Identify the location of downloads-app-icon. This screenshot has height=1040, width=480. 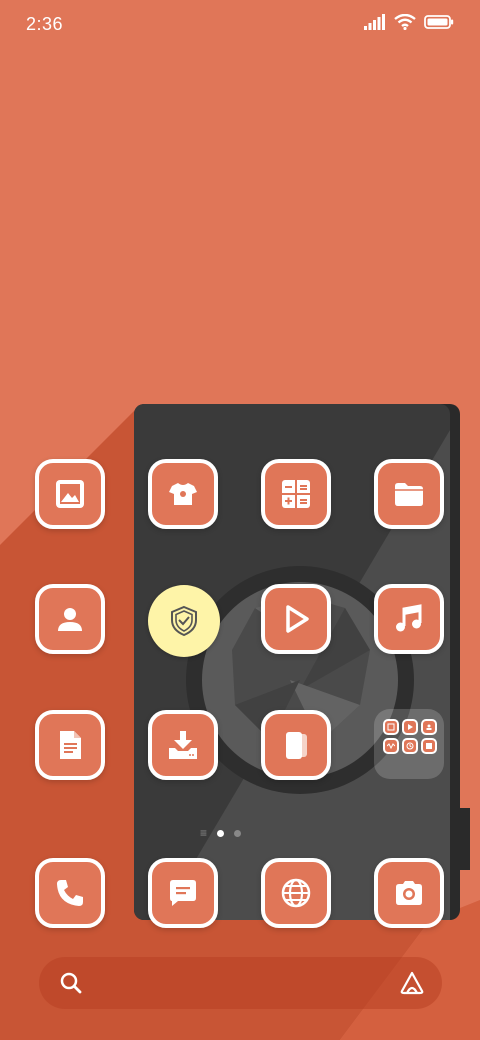
(183, 745).